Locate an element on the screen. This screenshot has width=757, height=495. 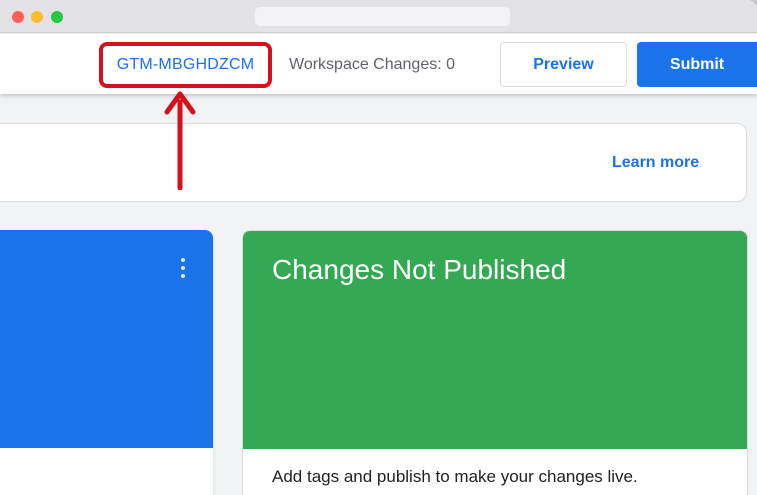
close-window-icon is located at coordinates (18, 17).